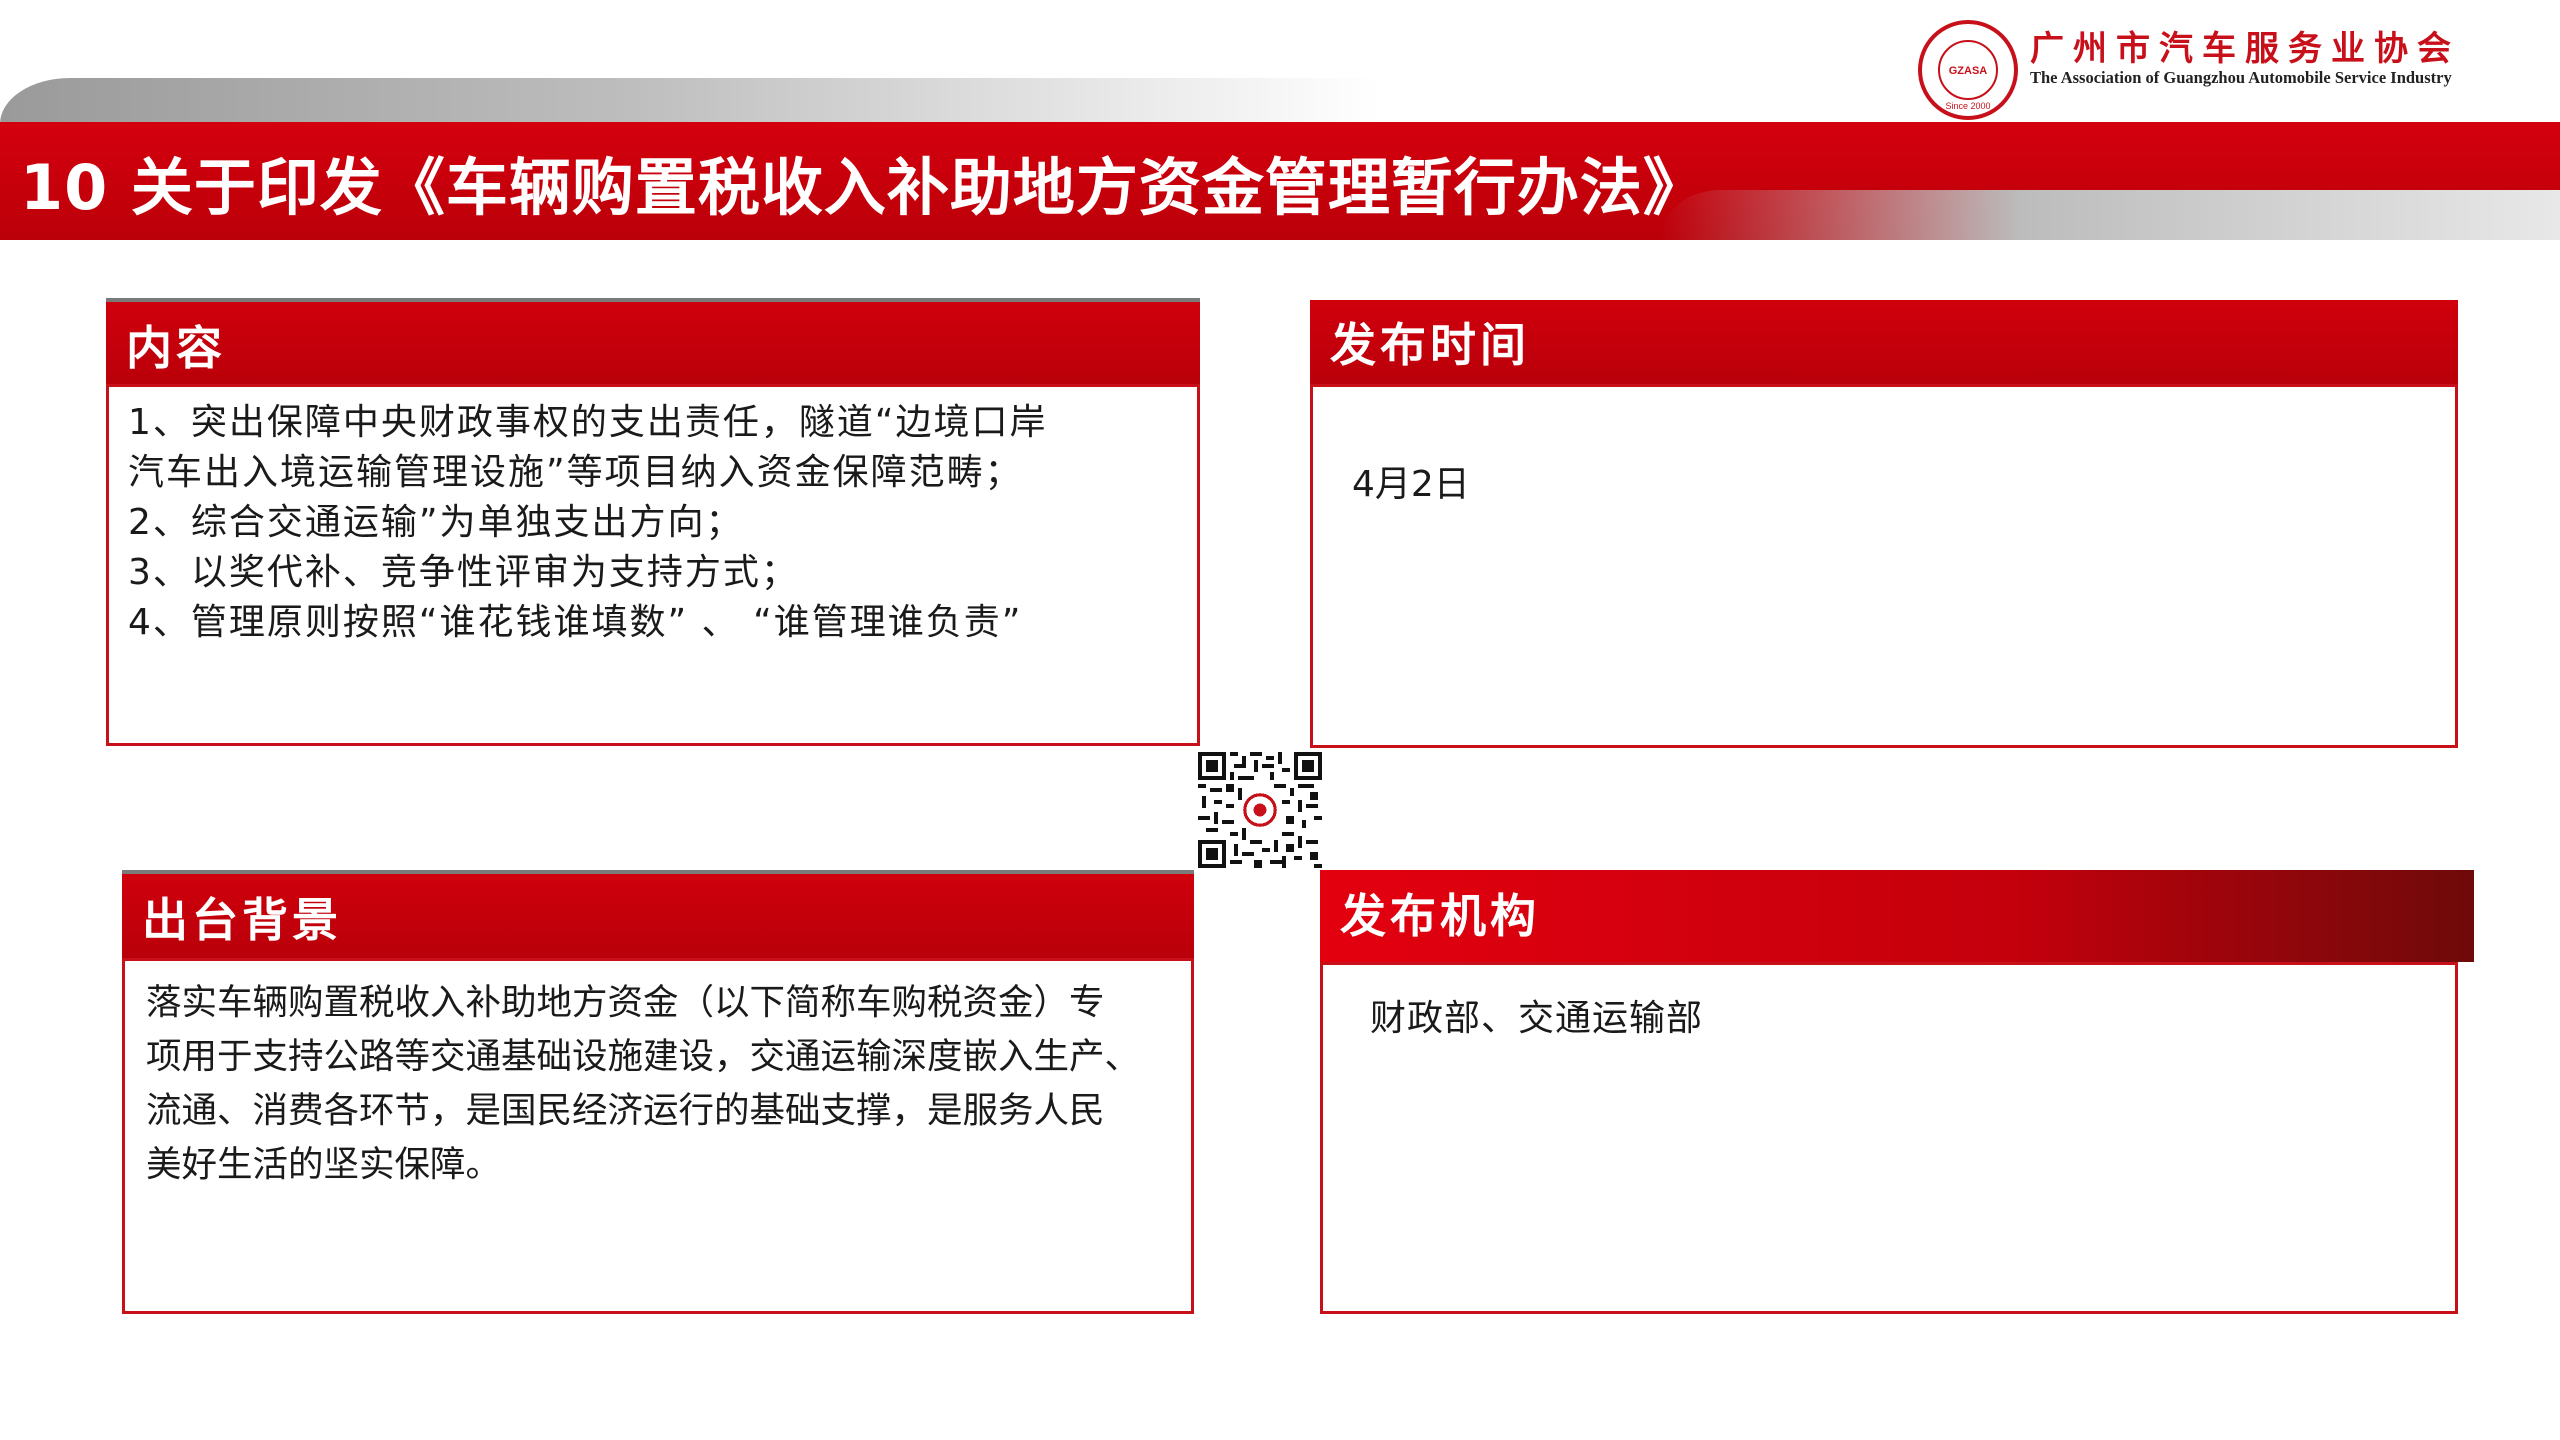  I want to click on page-title: 10 关于印发《车辆购置税收入补助地方资金管理暂行办法》, so click(863, 187).